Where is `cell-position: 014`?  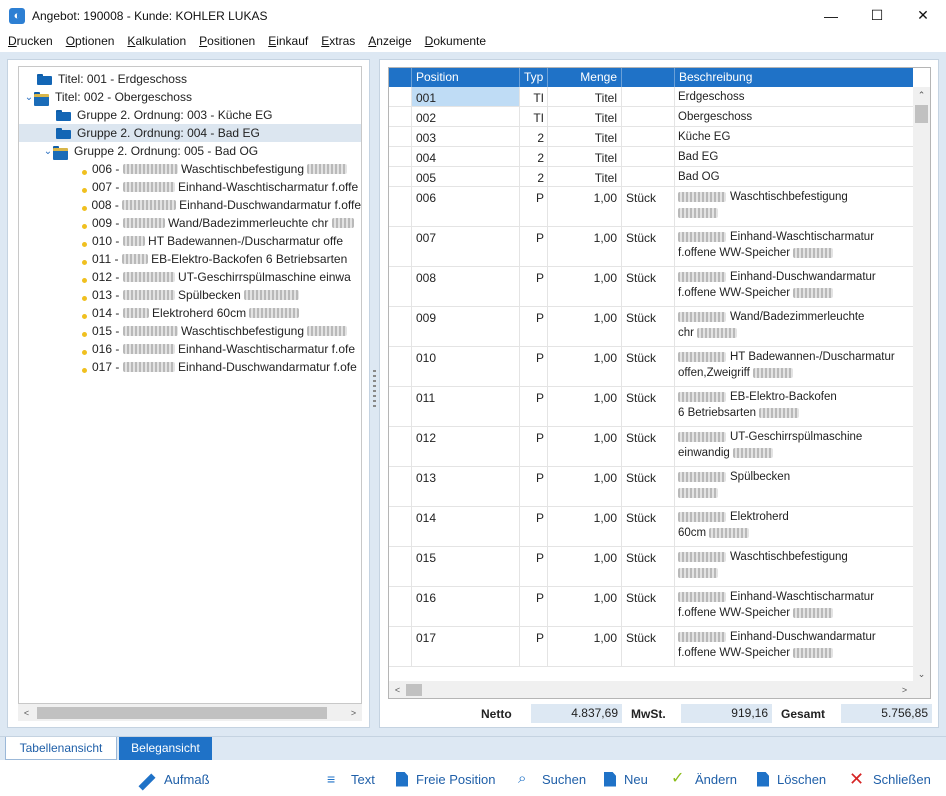 cell-position: 014 is located at coordinates (466, 526).